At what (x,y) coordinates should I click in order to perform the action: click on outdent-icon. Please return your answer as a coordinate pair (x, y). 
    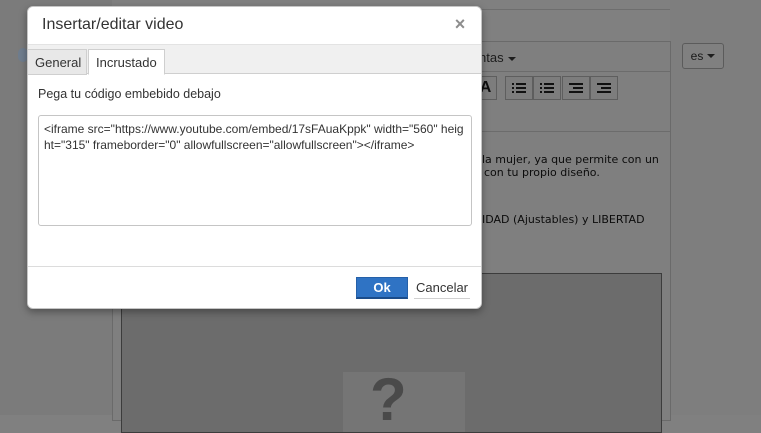
    Looking at the image, I should click on (576, 88).